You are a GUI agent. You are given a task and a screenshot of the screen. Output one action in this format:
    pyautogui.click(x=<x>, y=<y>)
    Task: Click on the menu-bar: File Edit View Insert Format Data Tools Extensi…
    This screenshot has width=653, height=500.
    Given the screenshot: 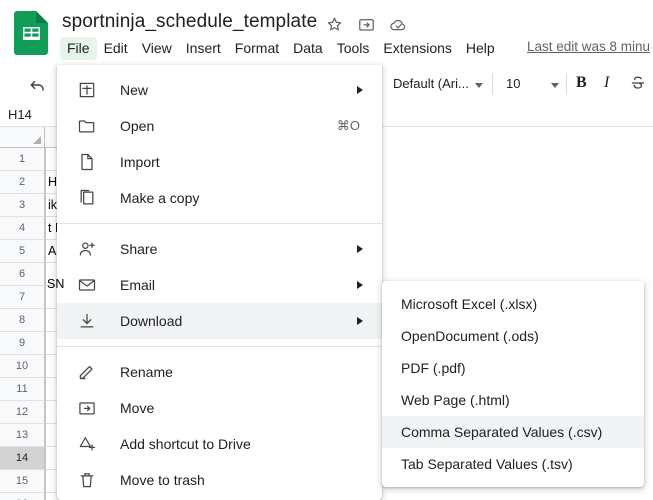 What is the action you would take?
    pyautogui.click(x=281, y=48)
    